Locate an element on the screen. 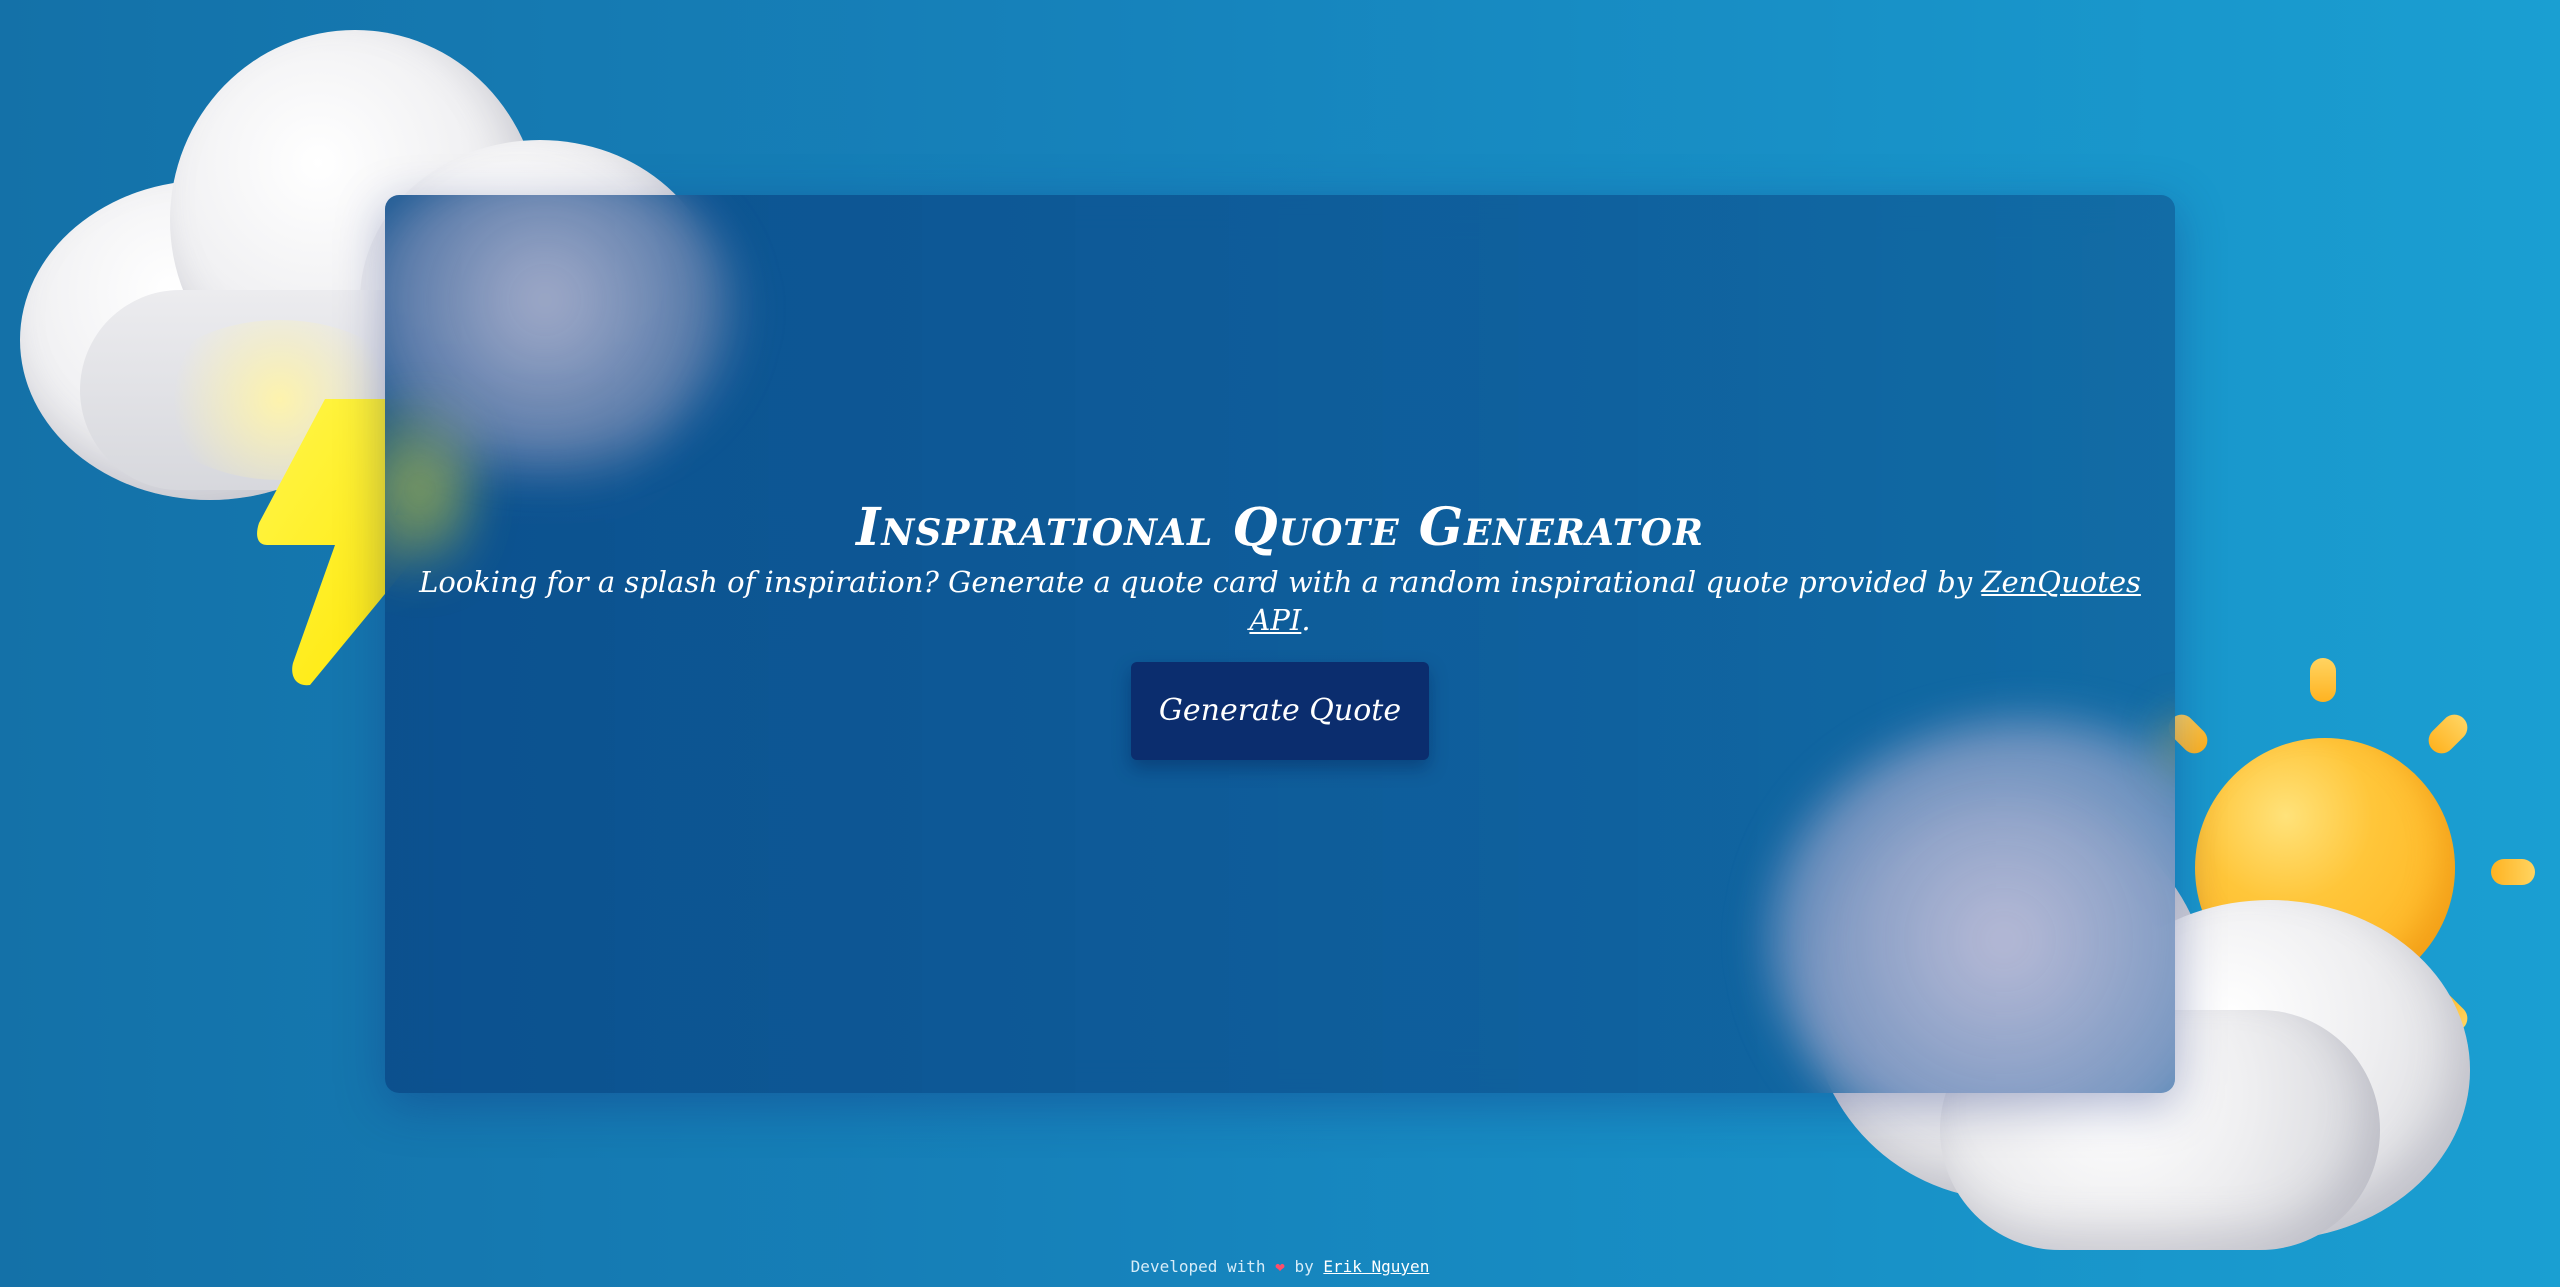  footer: Developed with ❤ by Erik Nguyen is located at coordinates (1280, 1266).